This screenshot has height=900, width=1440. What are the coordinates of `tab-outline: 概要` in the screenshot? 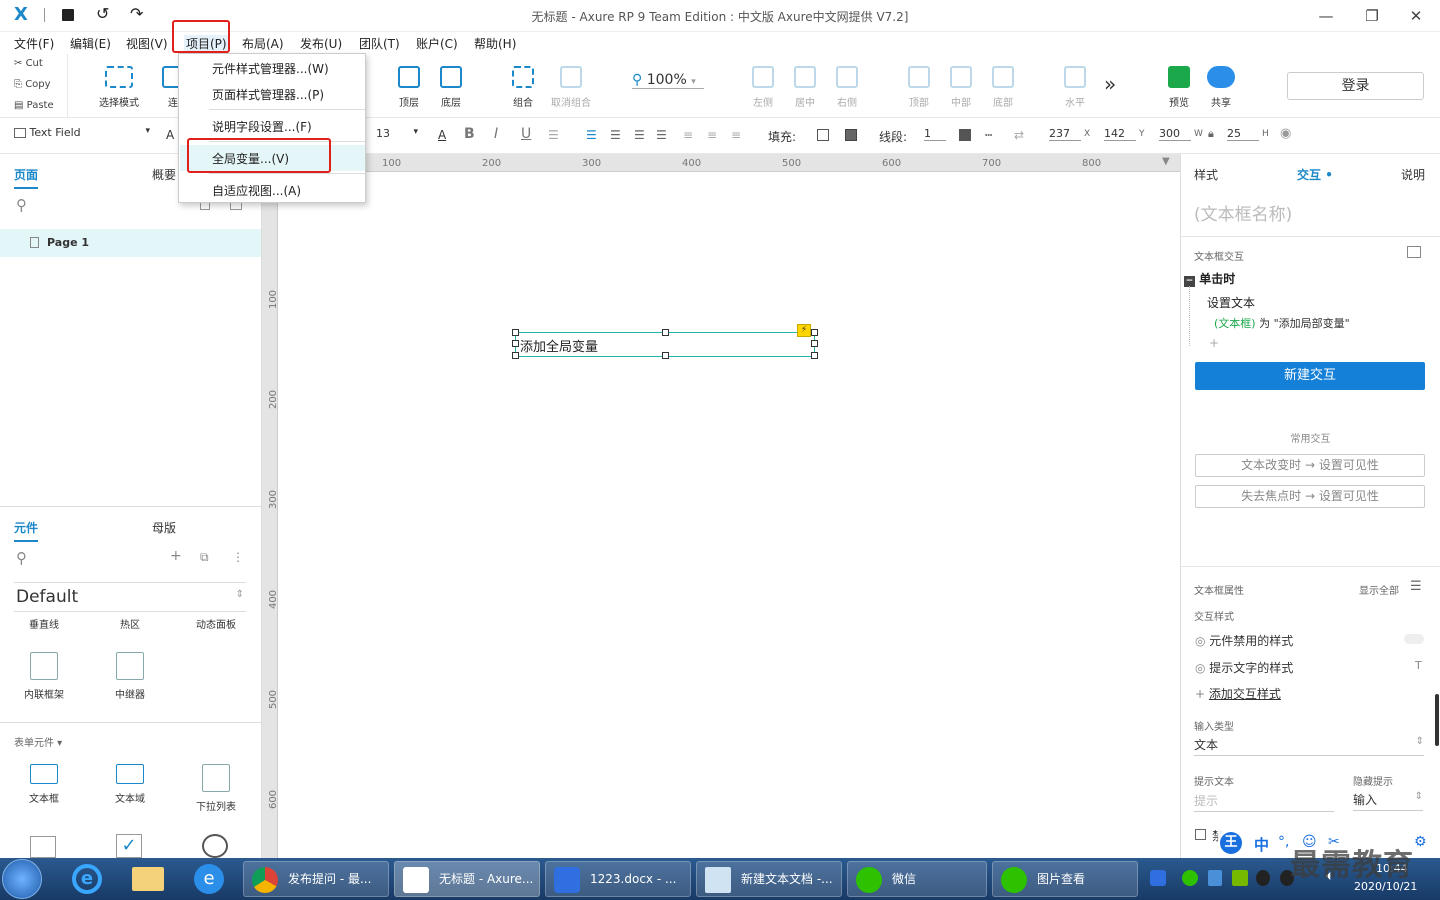 It's located at (164, 174).